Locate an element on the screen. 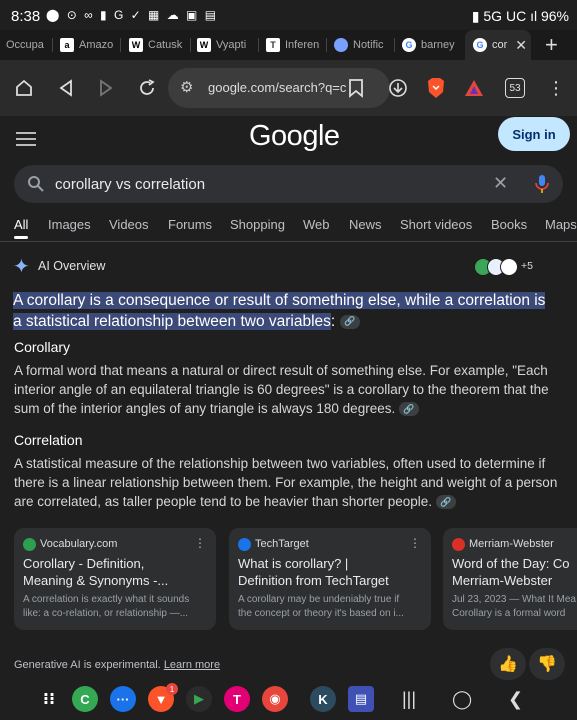 The height and width of the screenshot is (720, 577). home-button is located at coordinates (24, 88).